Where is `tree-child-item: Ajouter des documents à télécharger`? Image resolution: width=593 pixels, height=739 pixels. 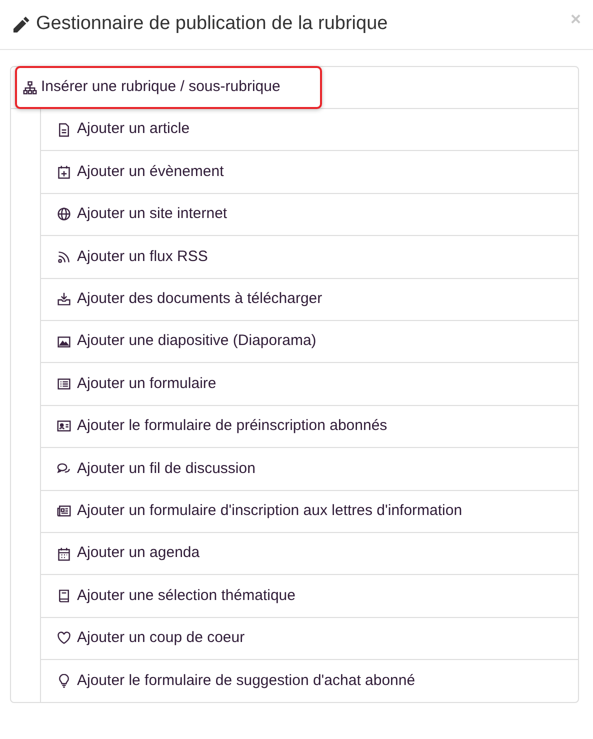
tree-child-item: Ajouter des documents à télécharger is located at coordinates (309, 299).